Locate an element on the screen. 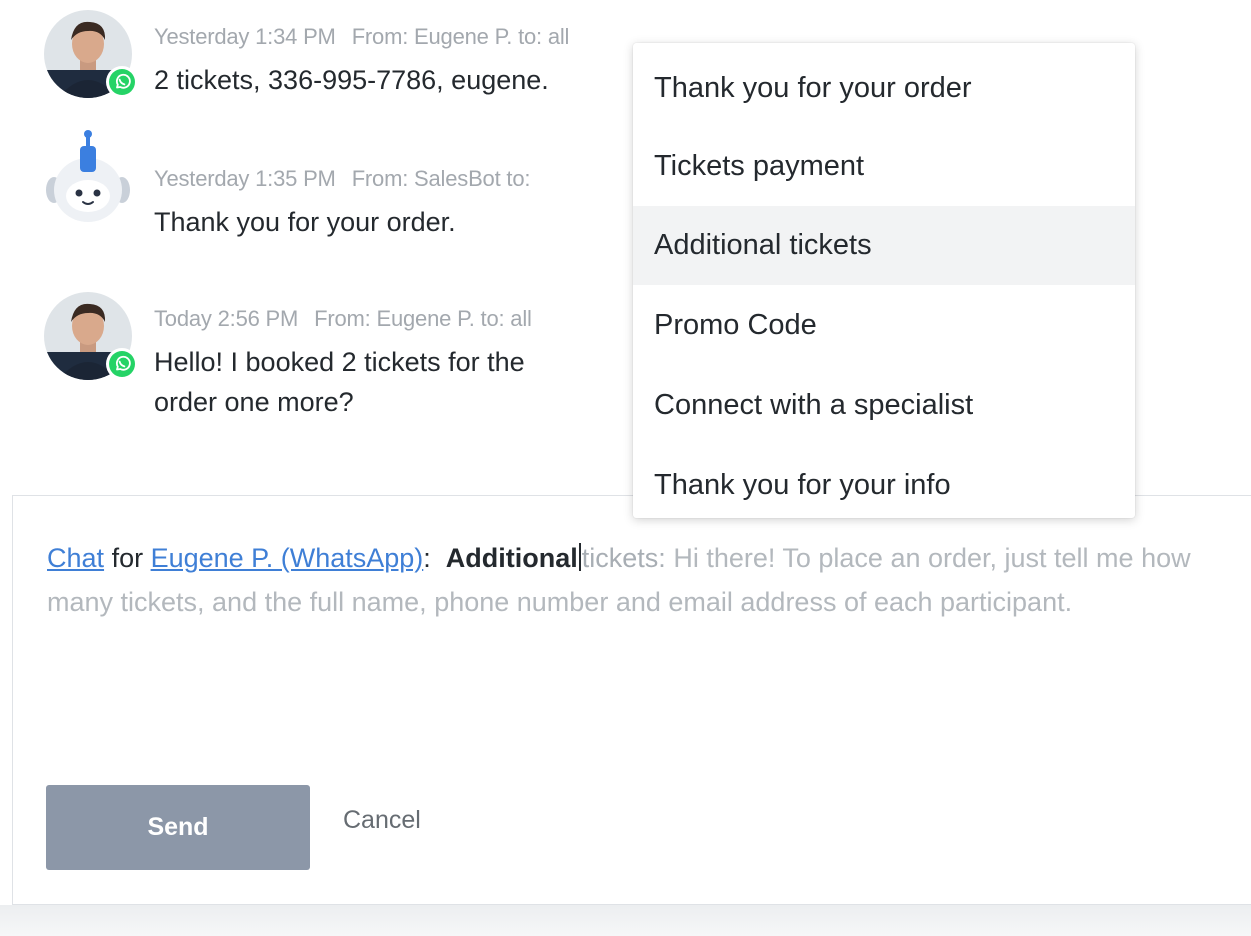 Image resolution: width=1251 pixels, height=936 pixels. typed-text: Additional is located at coordinates (511, 558).